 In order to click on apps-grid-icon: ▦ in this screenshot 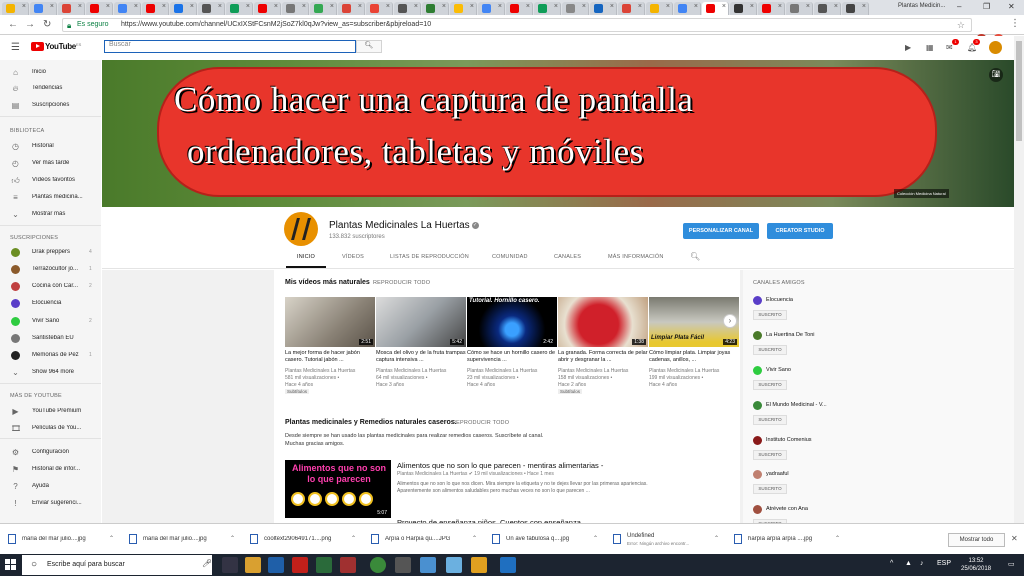, I will do `click(930, 47)`.